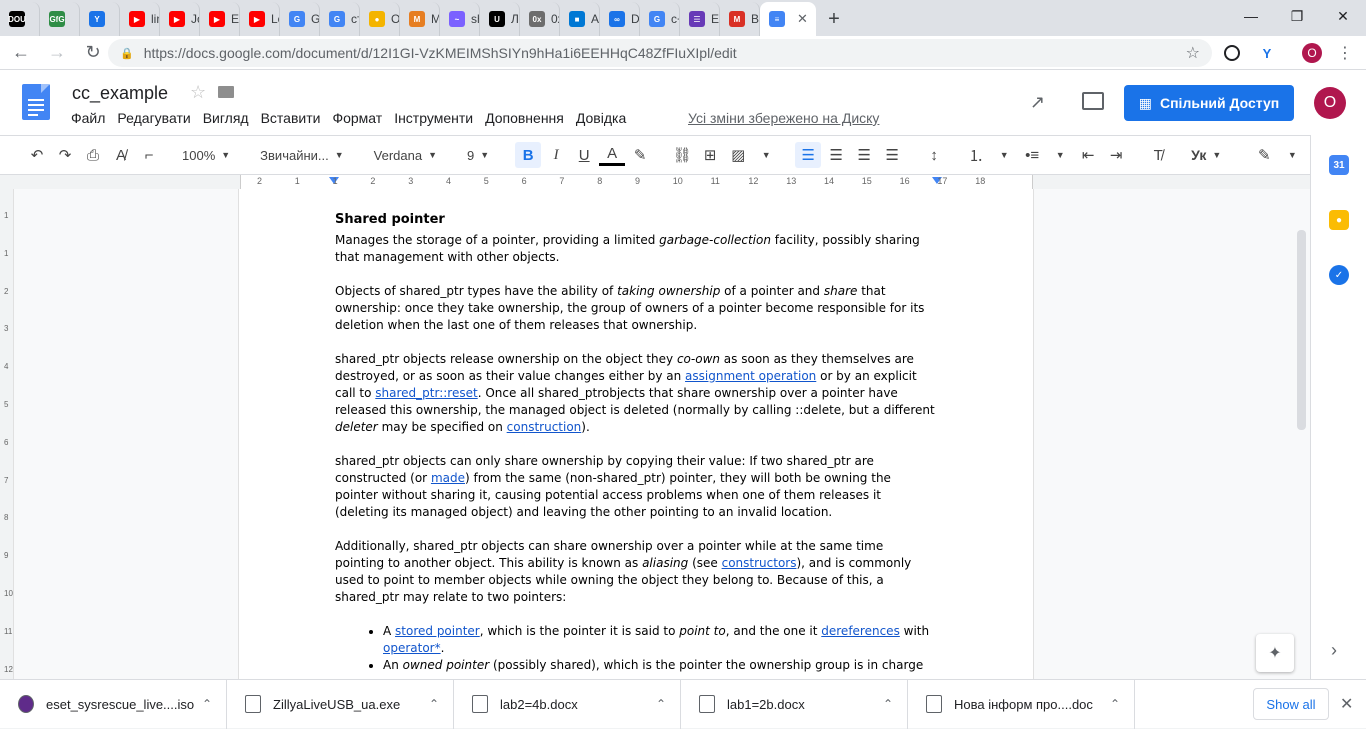 Image resolution: width=1366 pixels, height=729 pixels. Describe the element at coordinates (180, 19) in the screenshot. I see `browser-tab: ▶ Jose` at that location.